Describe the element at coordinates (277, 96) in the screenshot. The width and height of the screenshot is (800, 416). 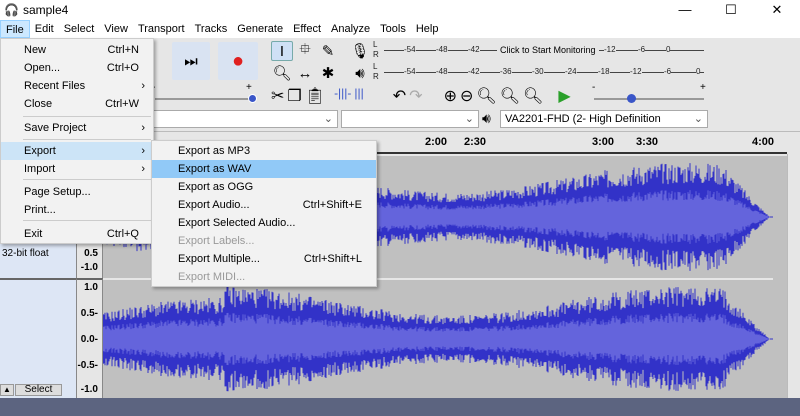
I see `cut-icon: ✂` at that location.